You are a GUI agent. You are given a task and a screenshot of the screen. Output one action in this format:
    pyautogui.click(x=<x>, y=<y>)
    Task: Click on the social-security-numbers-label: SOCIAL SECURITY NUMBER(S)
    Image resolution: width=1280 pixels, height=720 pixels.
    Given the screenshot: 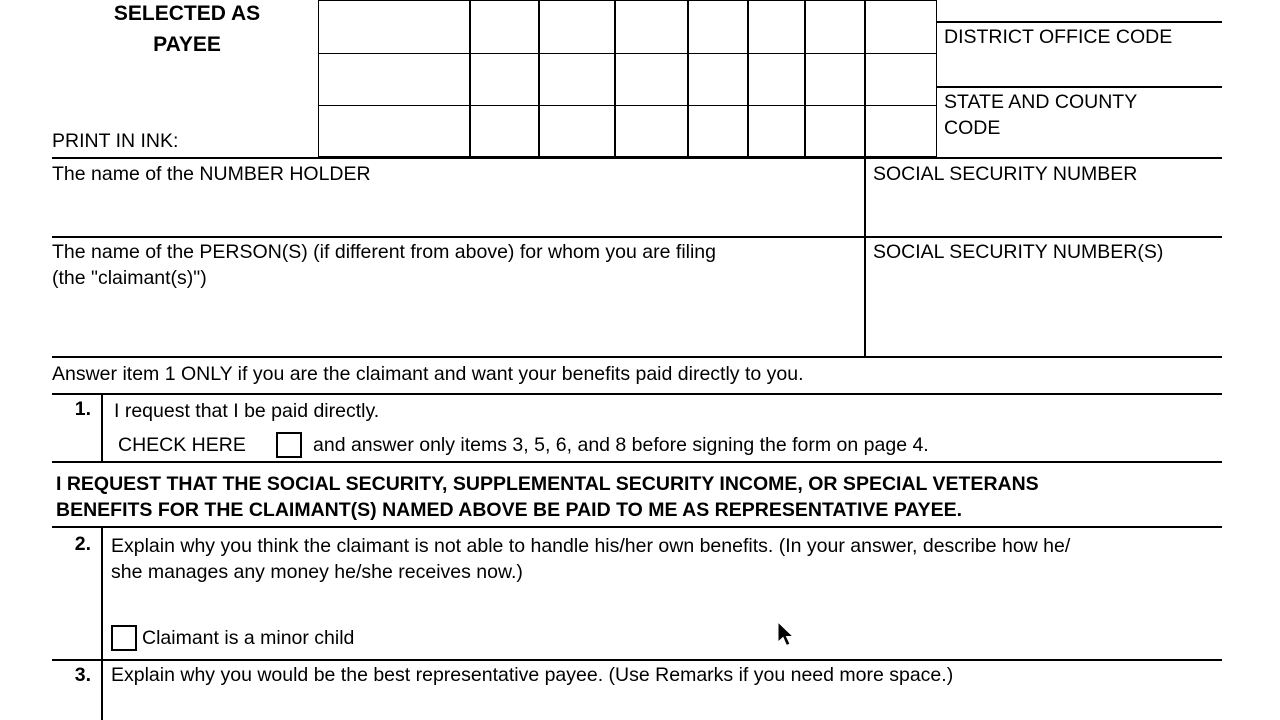 What is the action you would take?
    pyautogui.click(x=1018, y=252)
    